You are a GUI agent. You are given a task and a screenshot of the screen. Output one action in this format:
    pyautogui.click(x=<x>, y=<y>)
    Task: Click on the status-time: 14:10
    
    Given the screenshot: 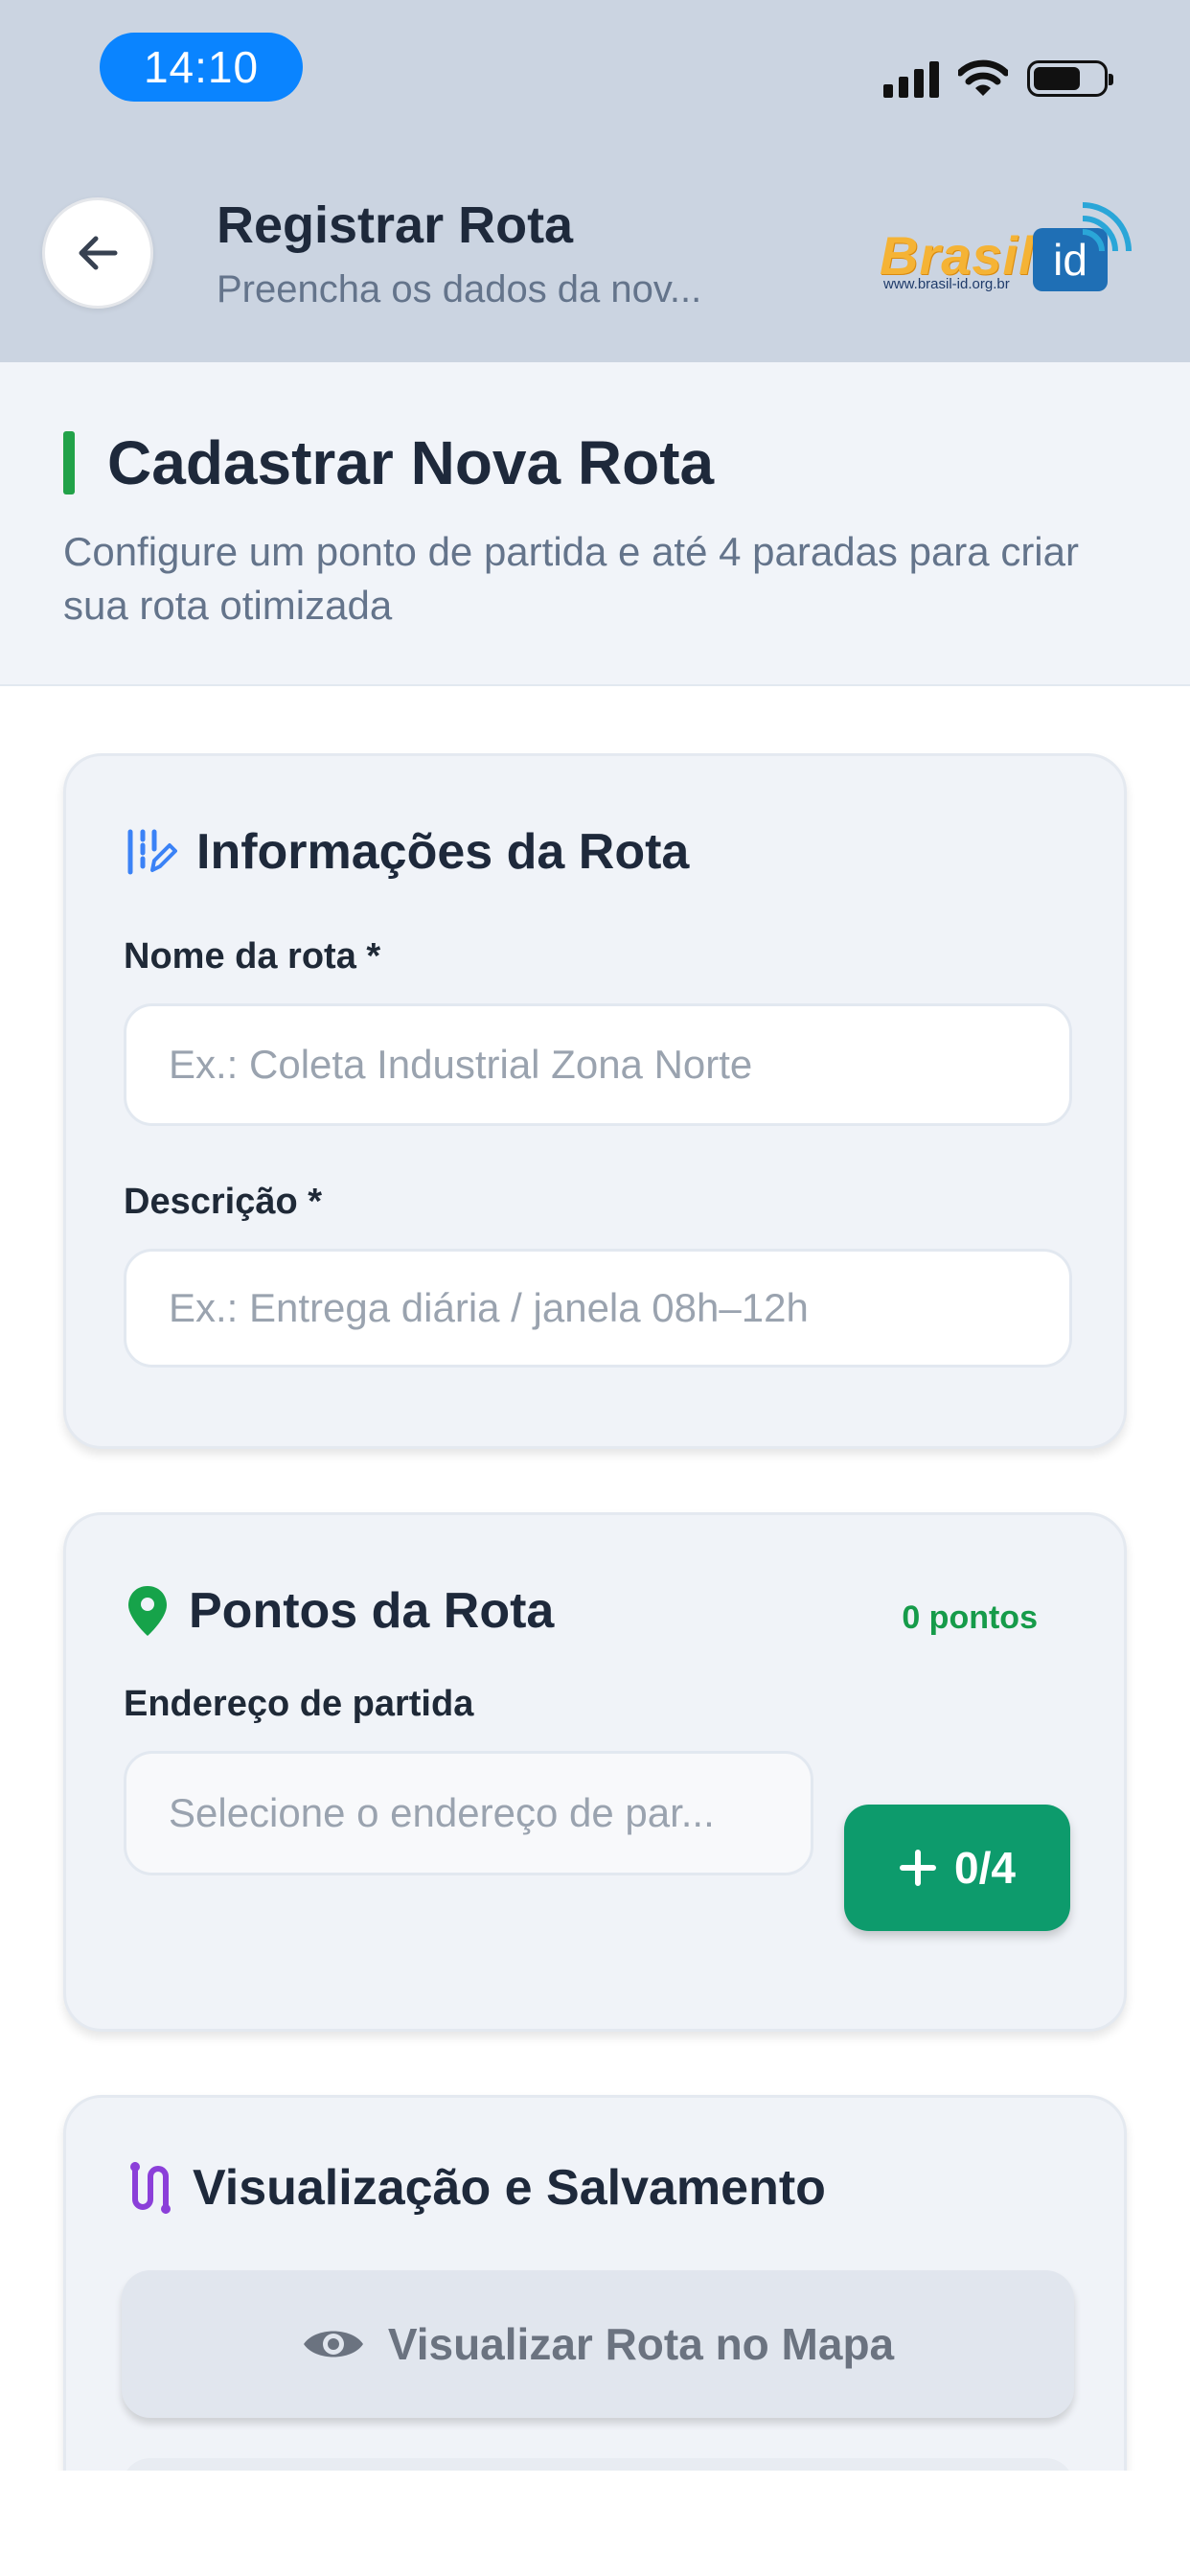 What is the action you would take?
    pyautogui.click(x=202, y=67)
    